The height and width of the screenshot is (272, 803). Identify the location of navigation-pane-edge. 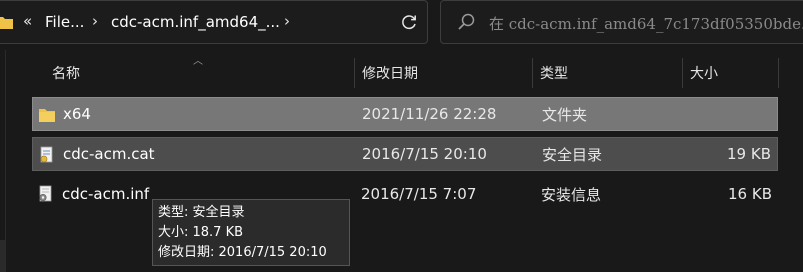
(2, 256).